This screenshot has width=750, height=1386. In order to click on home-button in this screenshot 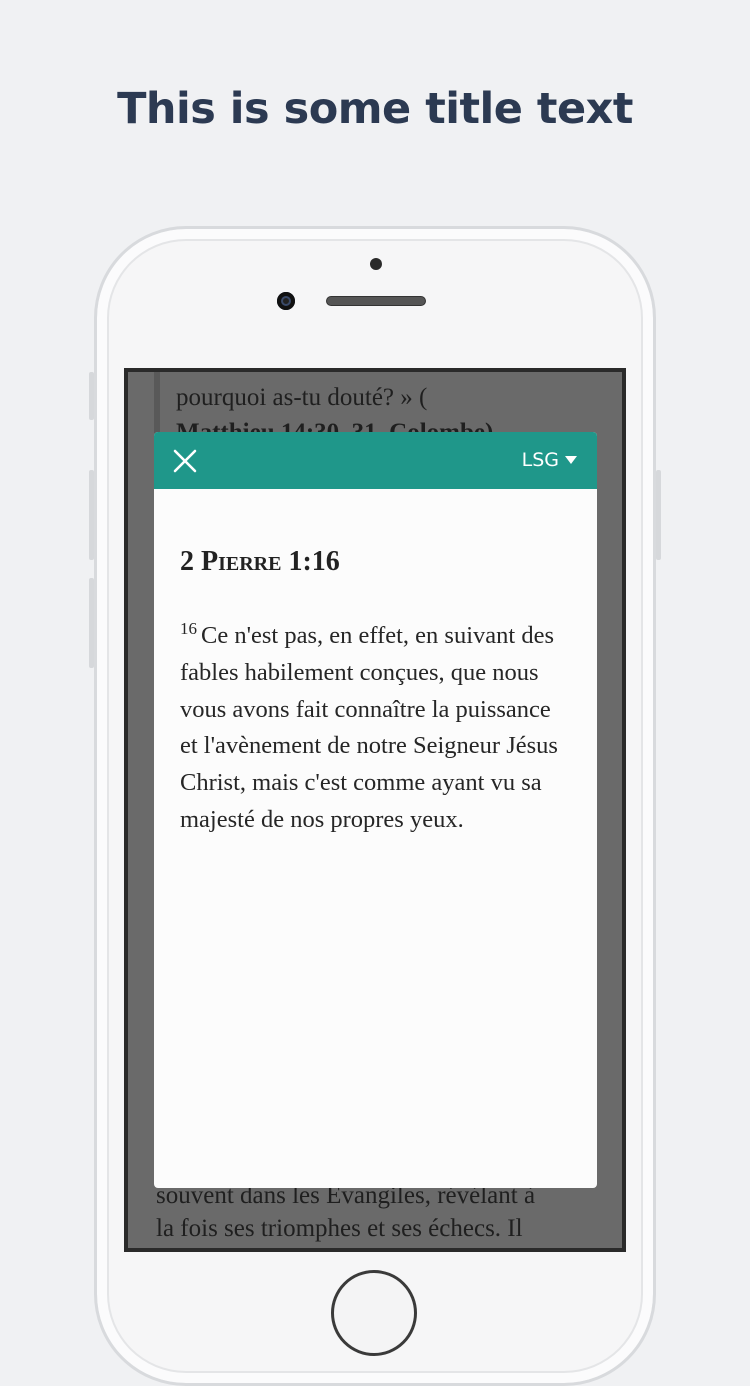, I will do `click(374, 1313)`.